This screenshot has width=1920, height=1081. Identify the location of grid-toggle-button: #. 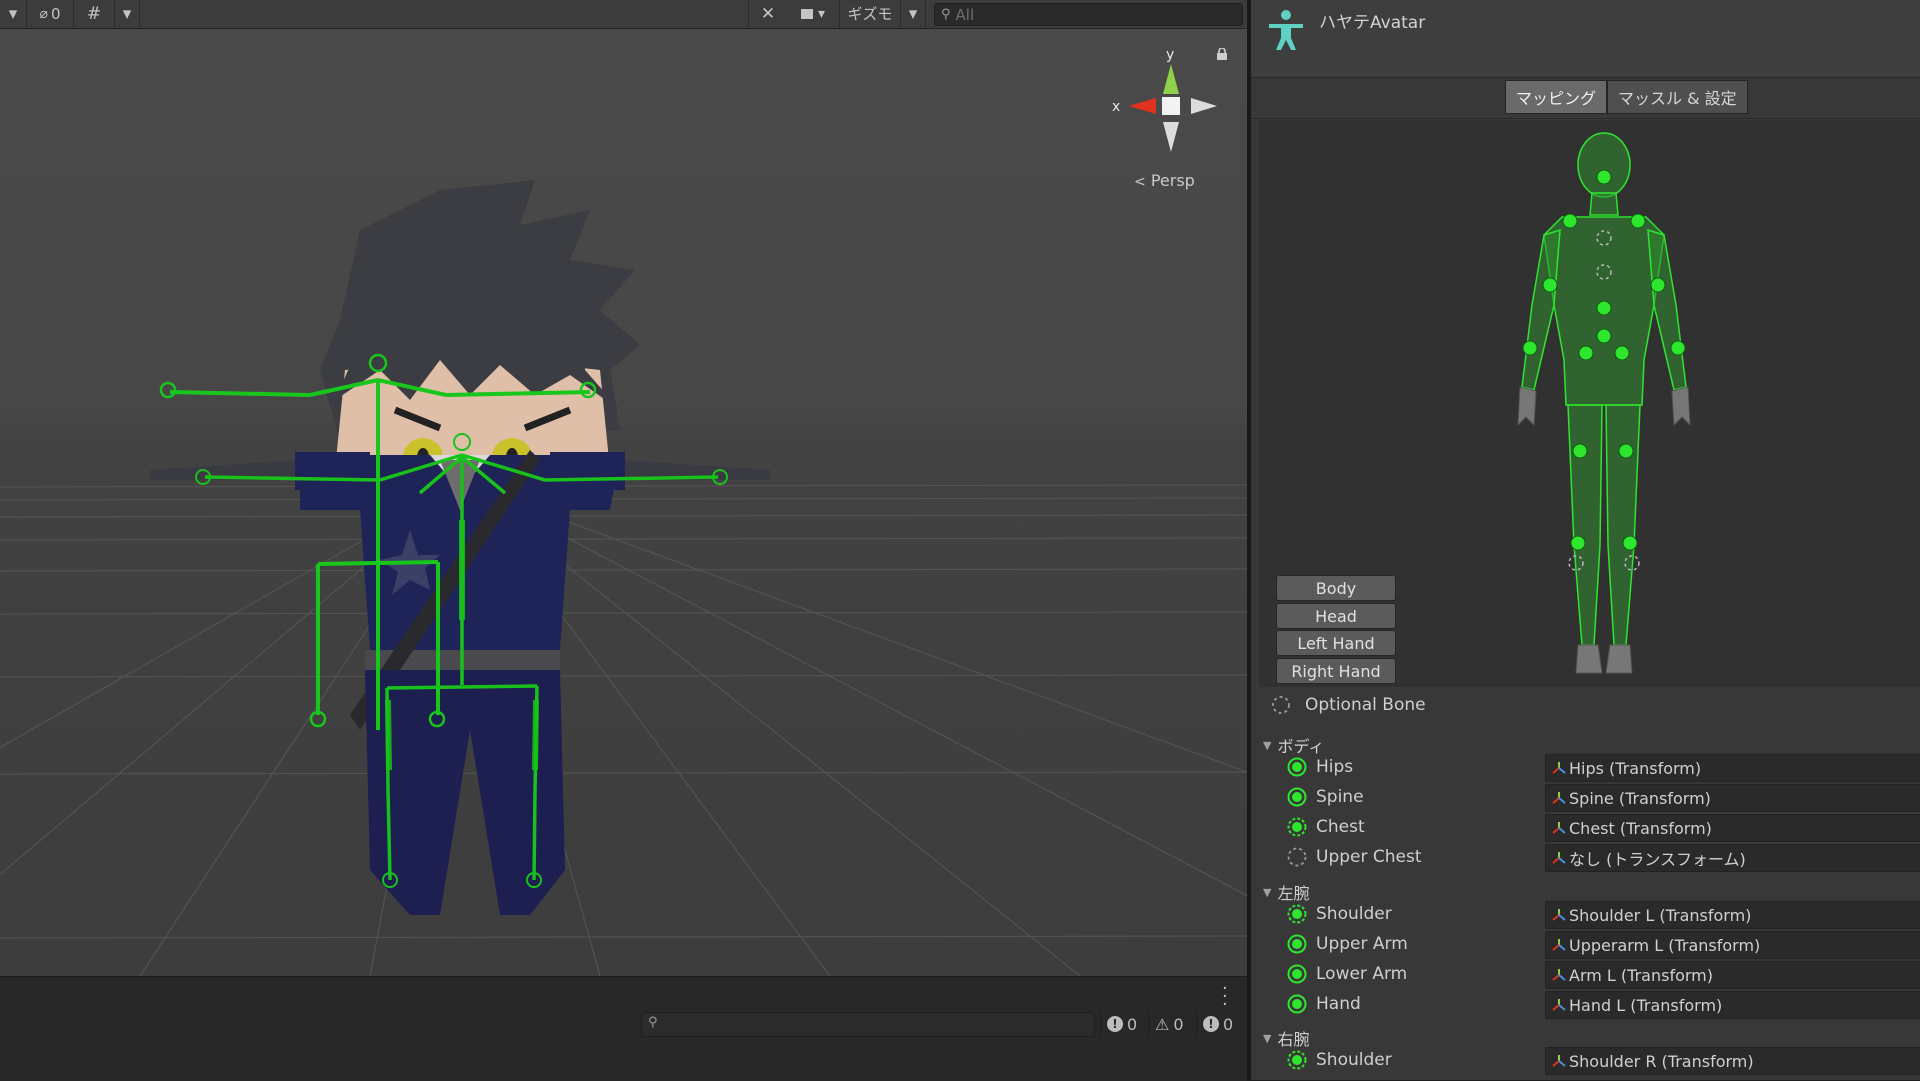
(94, 13).